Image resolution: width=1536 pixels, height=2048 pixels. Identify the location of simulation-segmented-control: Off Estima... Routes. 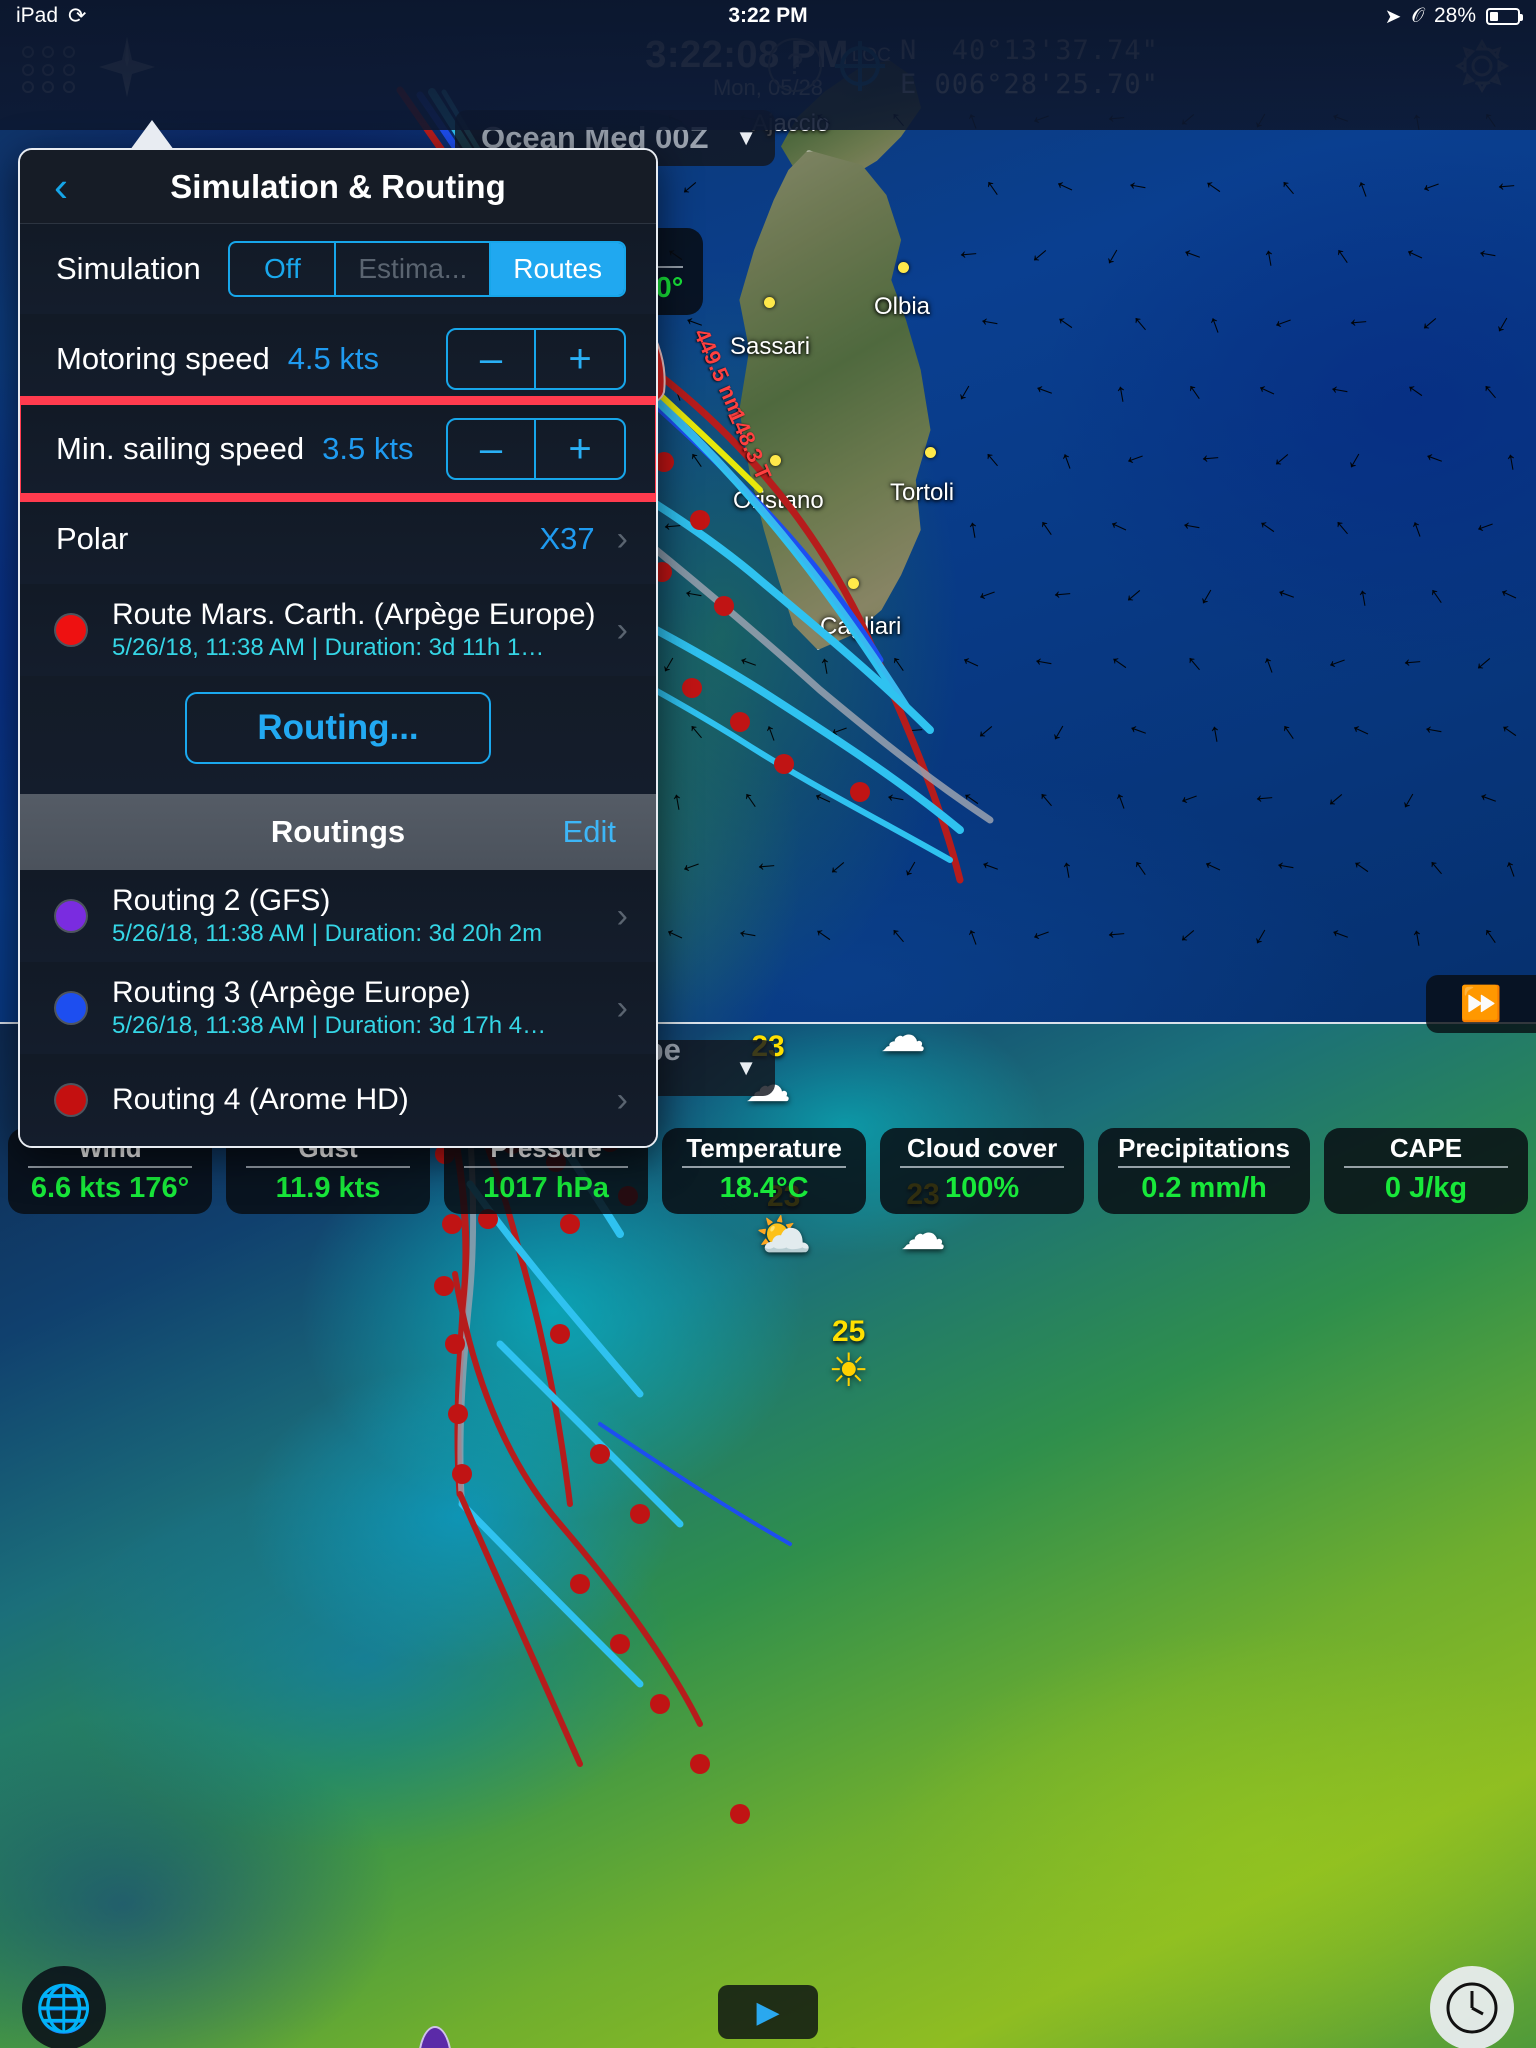
(427, 269).